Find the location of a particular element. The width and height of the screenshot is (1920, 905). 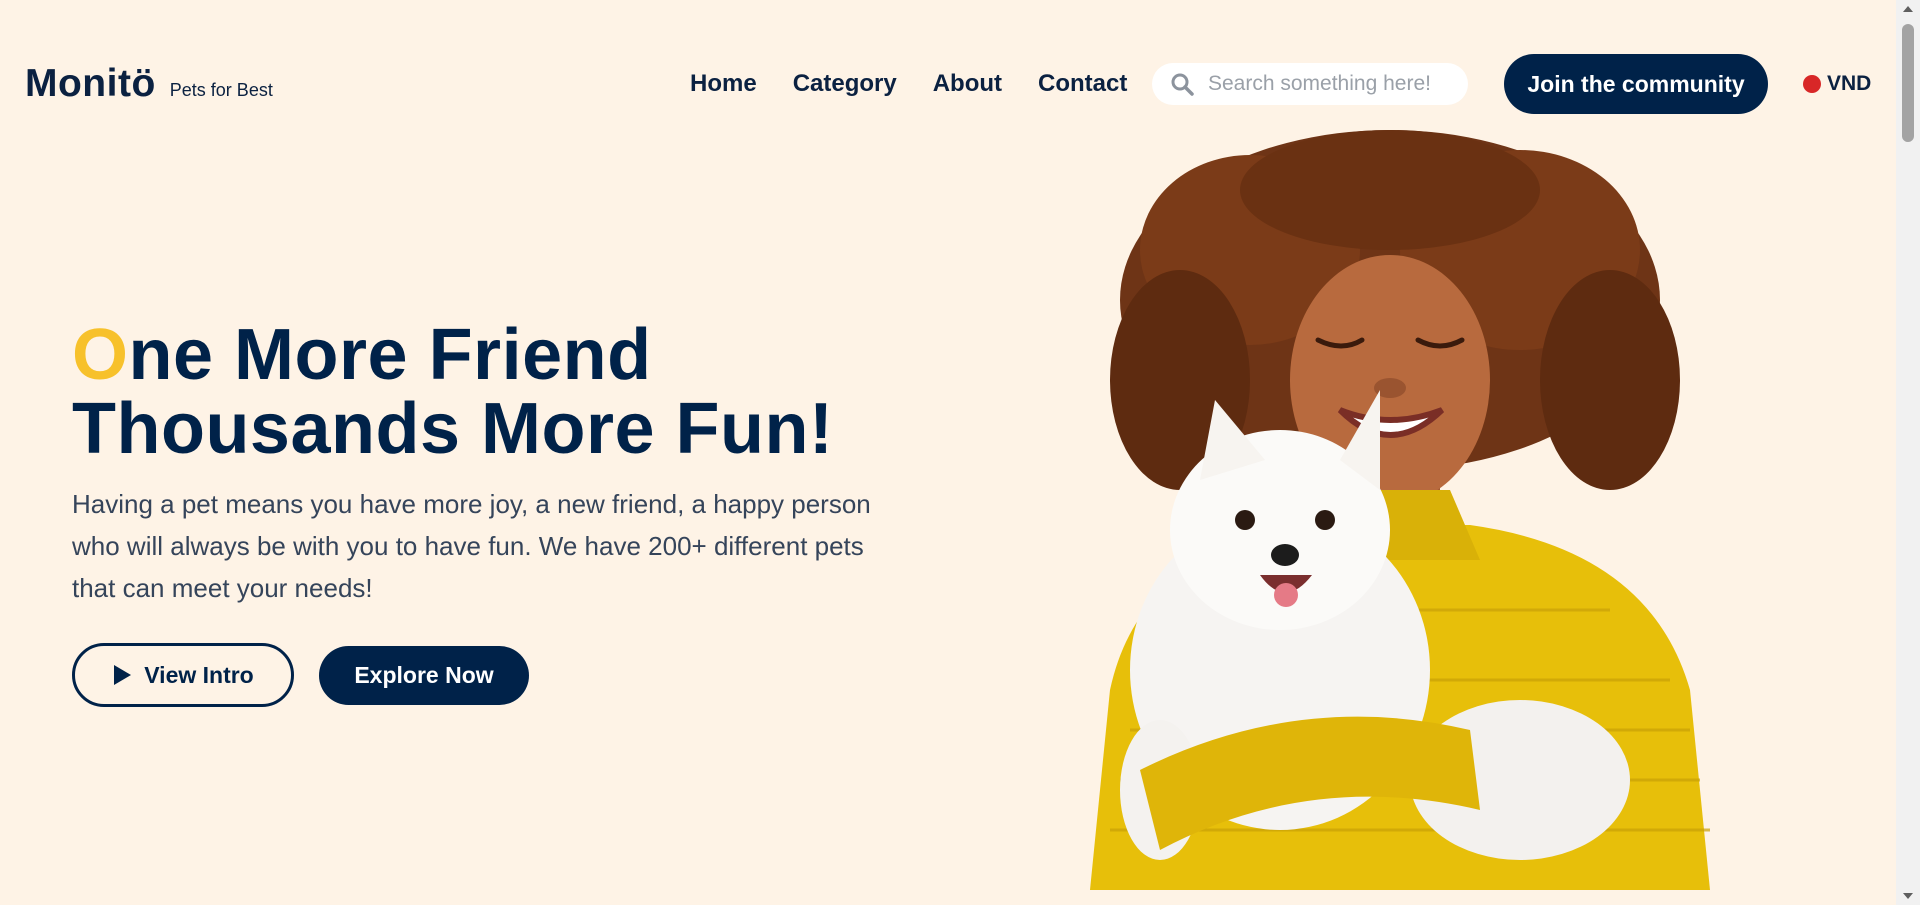

scroll-thumb is located at coordinates (1908, 83).